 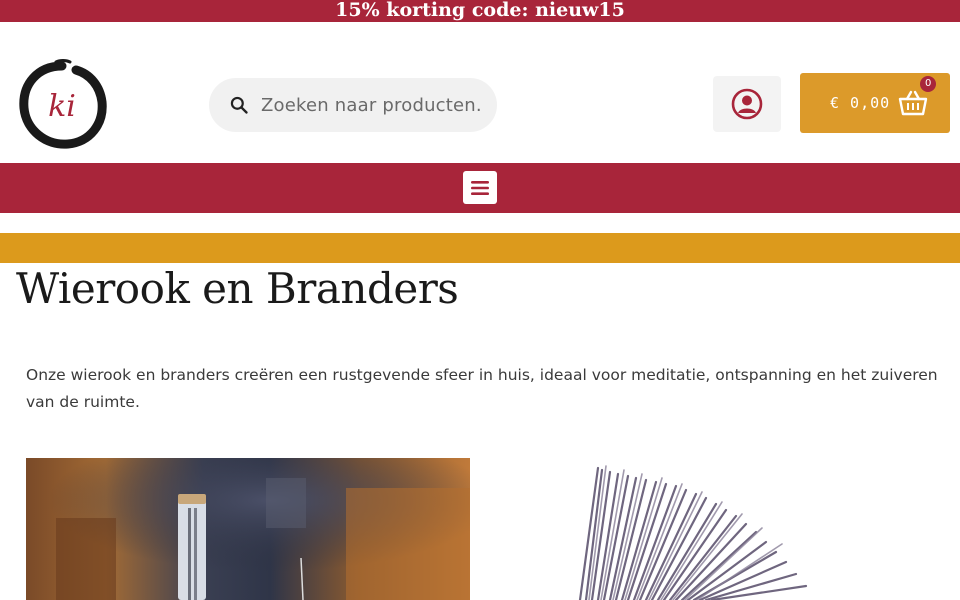 What do you see at coordinates (860, 103) in the screenshot?
I see `cart-total: € 0,00` at bounding box center [860, 103].